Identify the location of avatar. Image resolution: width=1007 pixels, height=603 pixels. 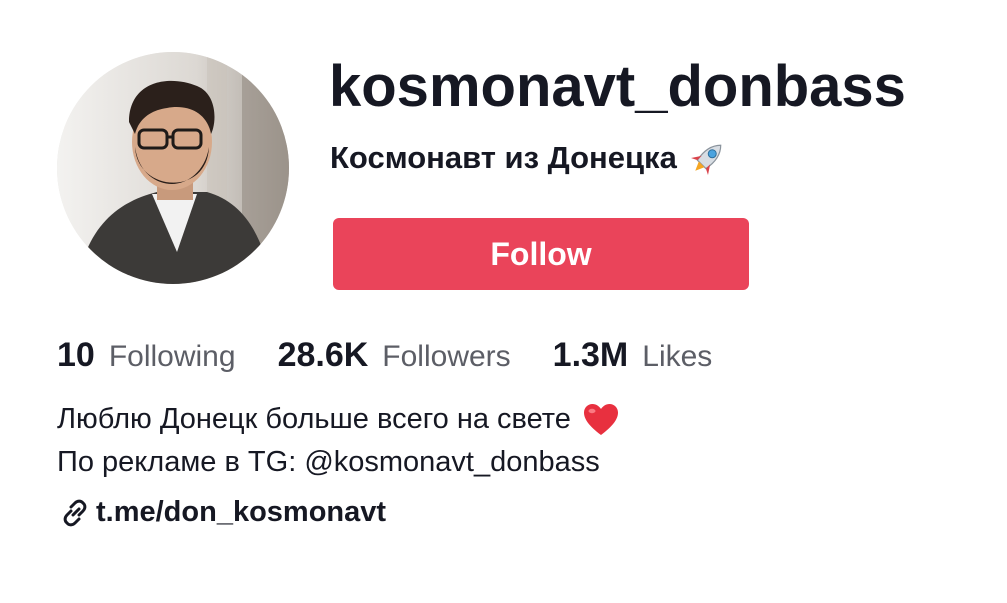
(173, 168).